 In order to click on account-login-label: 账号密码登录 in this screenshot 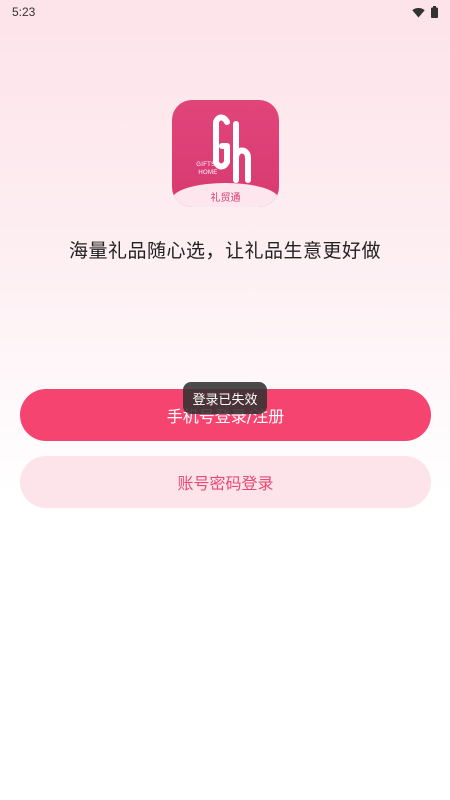, I will do `click(225, 483)`.